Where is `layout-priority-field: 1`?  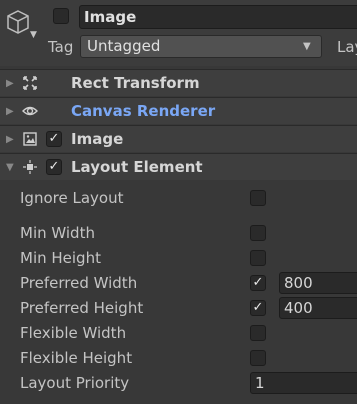
layout-priority-field: 1 is located at coordinates (303, 383).